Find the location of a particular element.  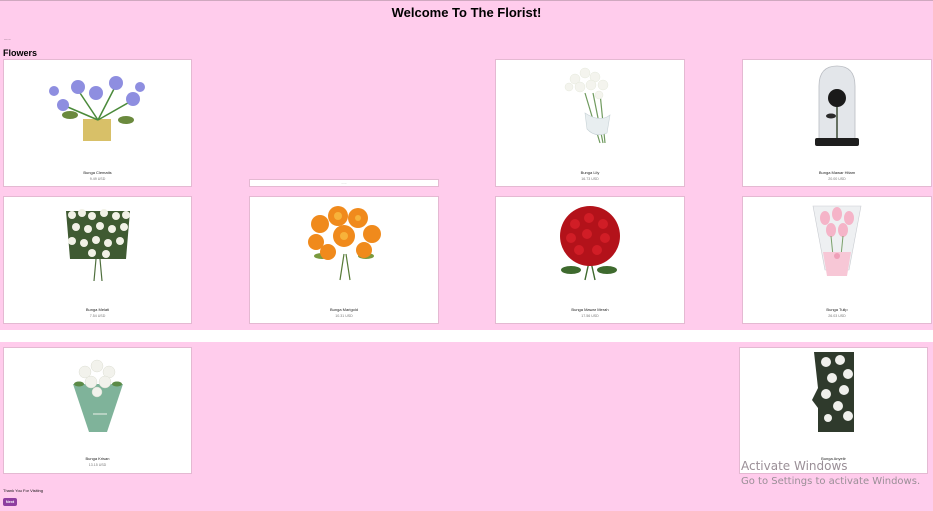

product-name: Bunga Krisan is located at coordinates (97, 458).